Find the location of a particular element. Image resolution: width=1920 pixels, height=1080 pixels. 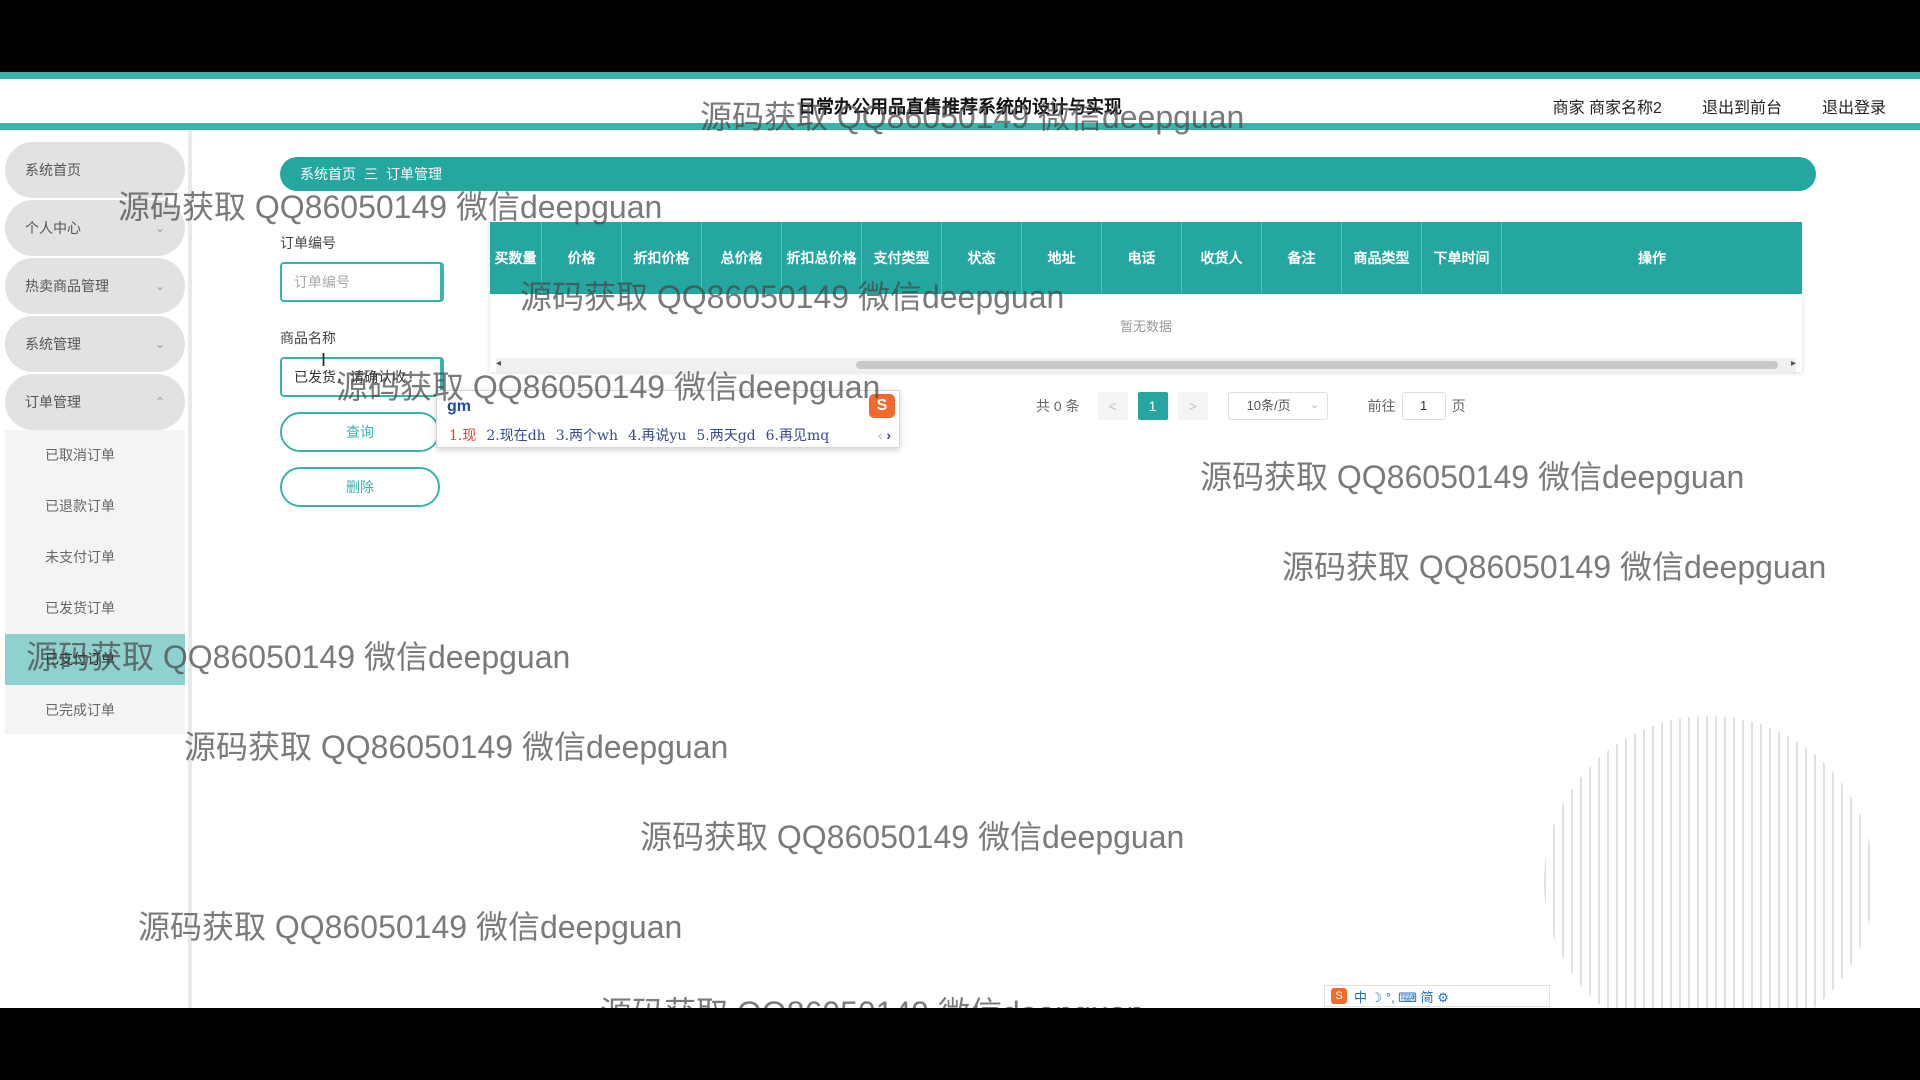

scroll-right-icon: ▸ is located at coordinates (1793, 363).